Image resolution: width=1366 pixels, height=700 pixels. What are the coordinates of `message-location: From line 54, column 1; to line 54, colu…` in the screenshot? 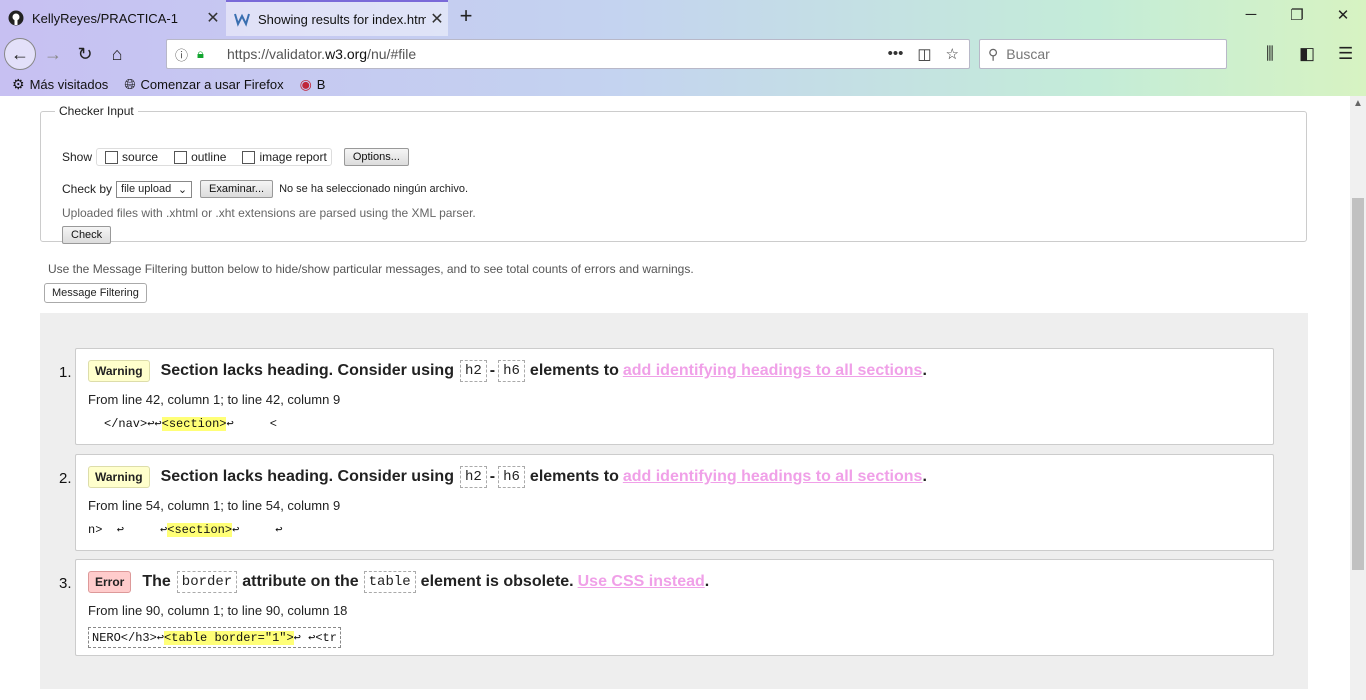 It's located at (214, 505).